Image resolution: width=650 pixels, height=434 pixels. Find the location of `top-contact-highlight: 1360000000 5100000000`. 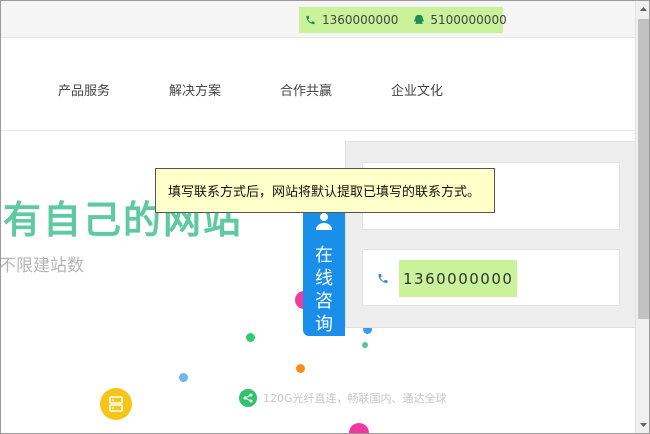

top-contact-highlight: 1360000000 5100000000 is located at coordinates (403, 20).